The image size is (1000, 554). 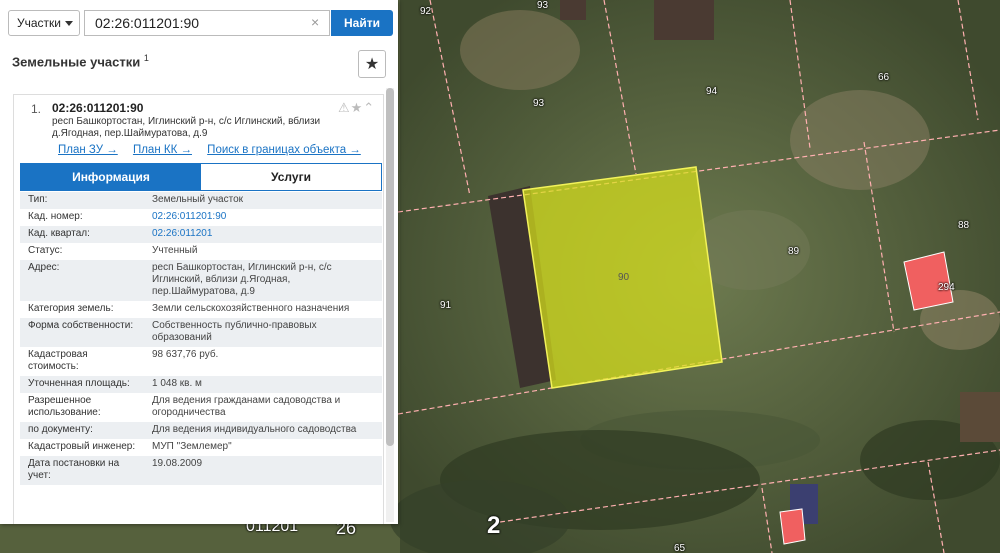 What do you see at coordinates (82, 251) in the screenshot?
I see `row-key: Статус:` at bounding box center [82, 251].